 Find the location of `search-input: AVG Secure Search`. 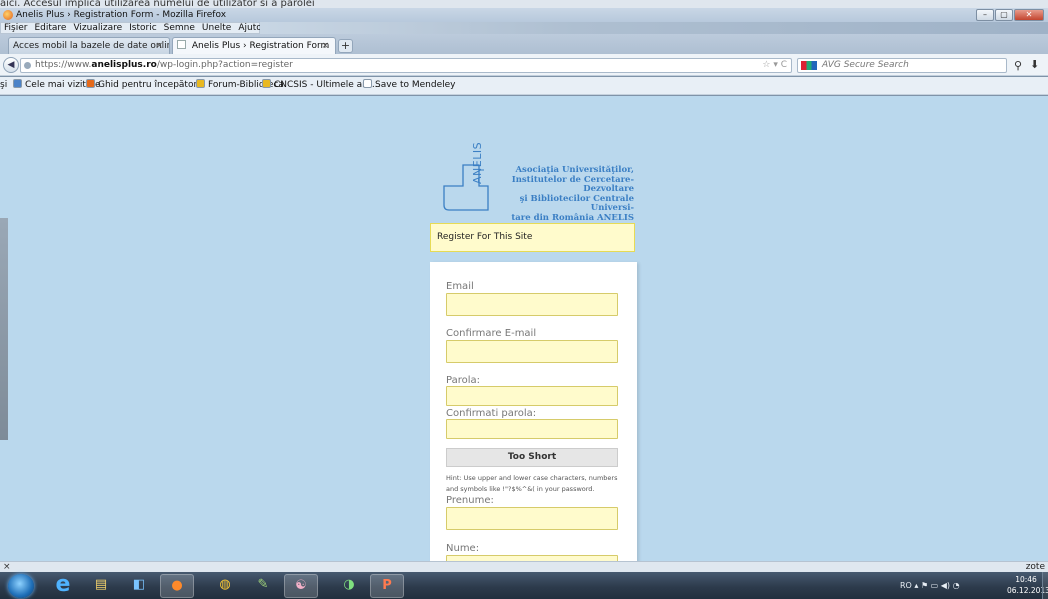

search-input: AVG Secure Search is located at coordinates (902, 65).